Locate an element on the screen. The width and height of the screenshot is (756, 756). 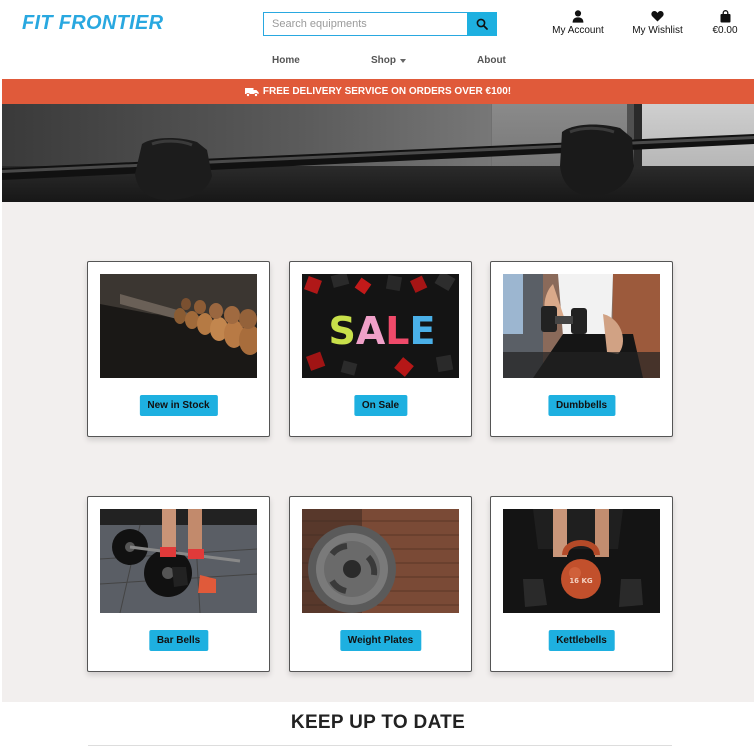
nav-about-label: About is located at coordinates (491, 60).